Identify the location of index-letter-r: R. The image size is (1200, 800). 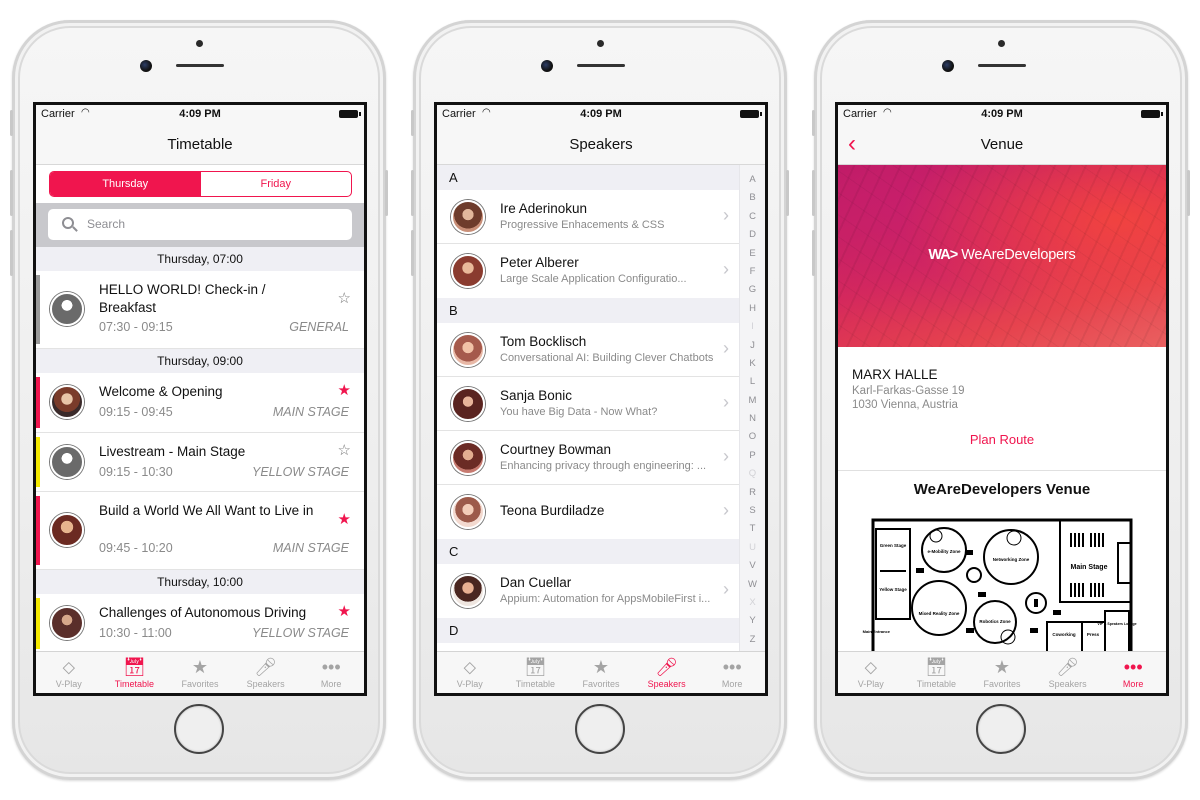
(752, 493).